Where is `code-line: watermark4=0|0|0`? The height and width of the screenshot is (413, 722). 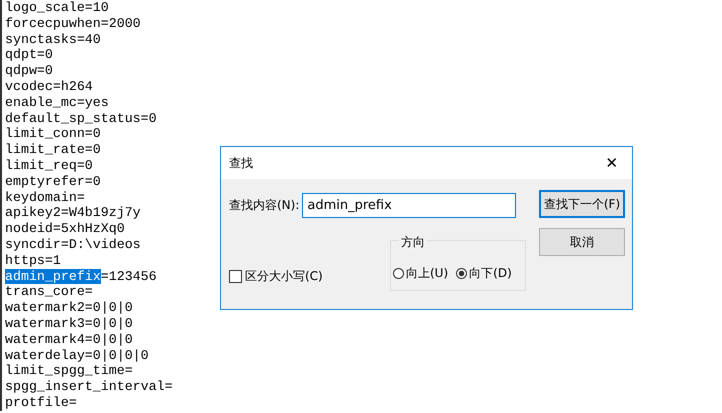
code-line: watermark4=0|0|0 is located at coordinates (69, 339).